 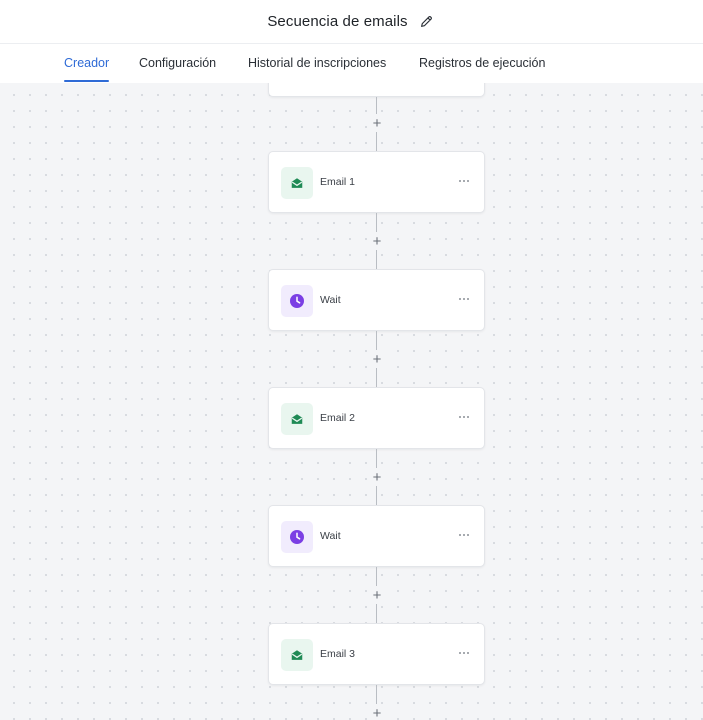 I want to click on edit-title-button, so click(x=427, y=22).